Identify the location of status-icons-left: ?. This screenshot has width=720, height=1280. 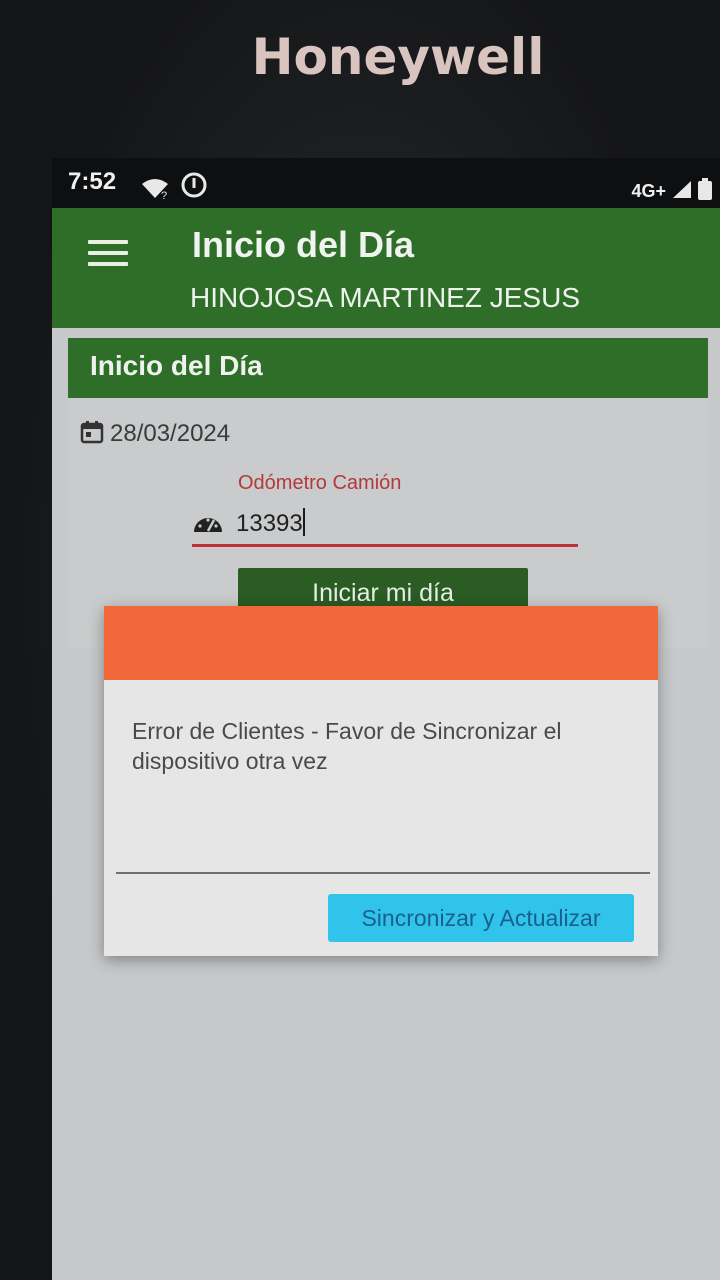
(174, 188).